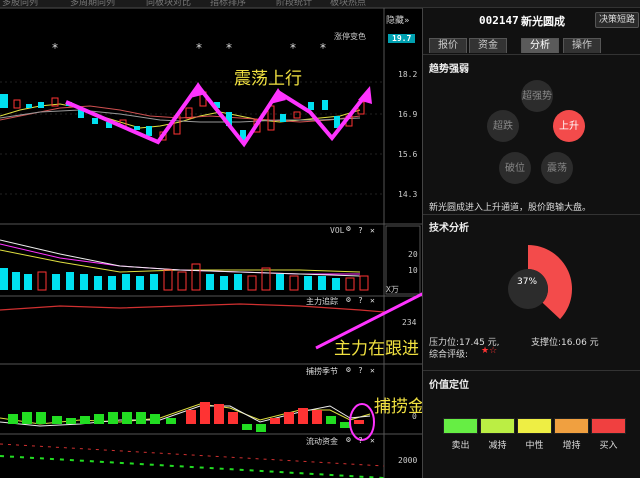 Image resolution: width=640 pixels, height=478 pixels. What do you see at coordinates (320, 4) in the screenshot?
I see `top-menu-bar: 多股同列 多周期同列 同板块对比 指标排序 阶段统计 板块热点` at bounding box center [320, 4].